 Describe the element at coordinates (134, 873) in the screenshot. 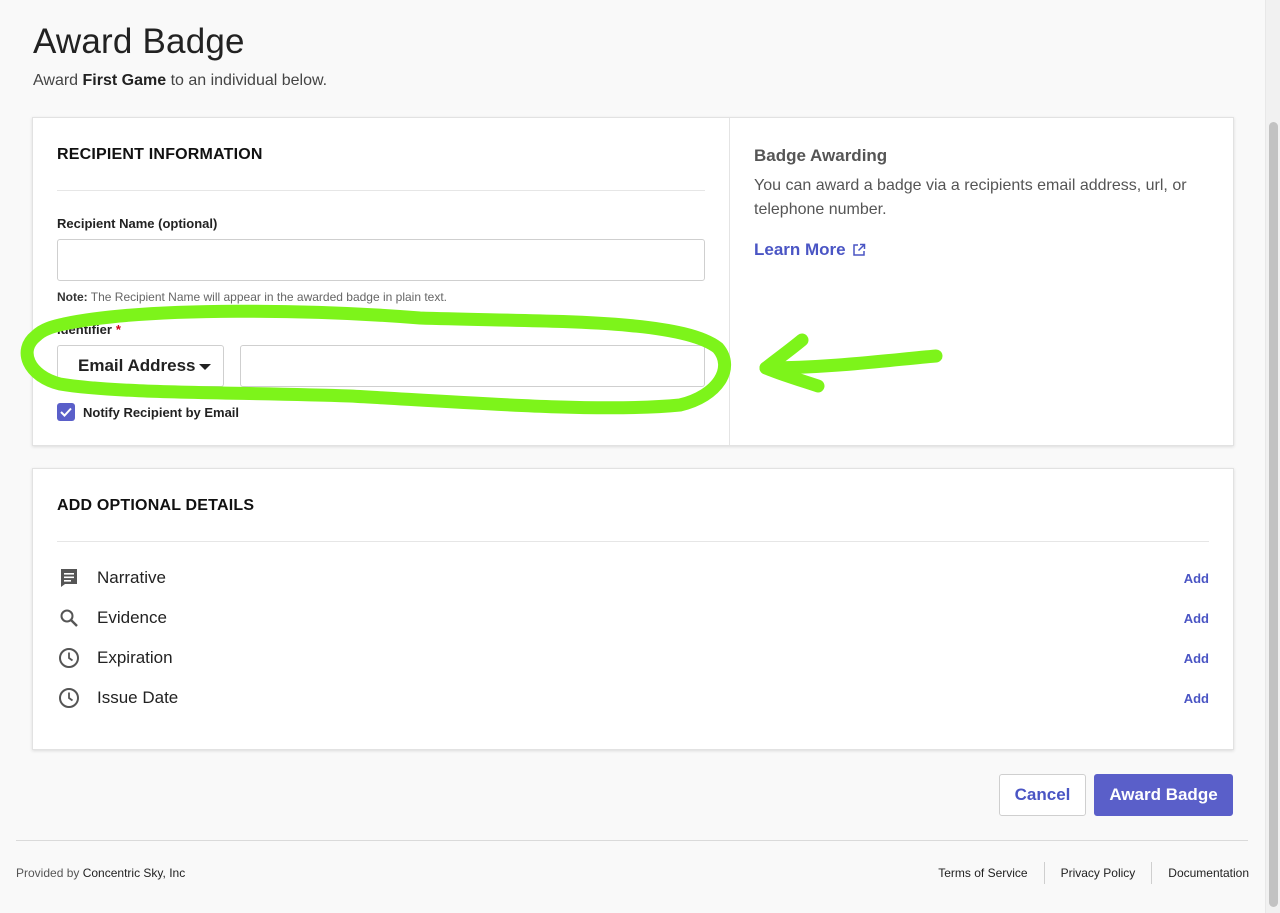

I see `company-link: Concentric Sky, Inc` at that location.